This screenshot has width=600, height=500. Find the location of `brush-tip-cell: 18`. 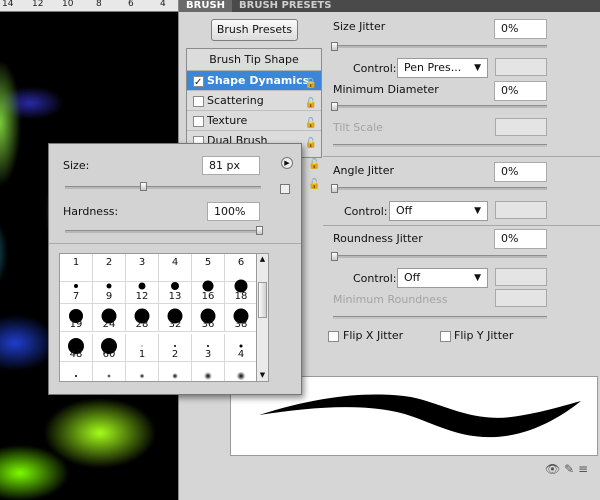

brush-tip-cell: 18 is located at coordinates (240, 290).